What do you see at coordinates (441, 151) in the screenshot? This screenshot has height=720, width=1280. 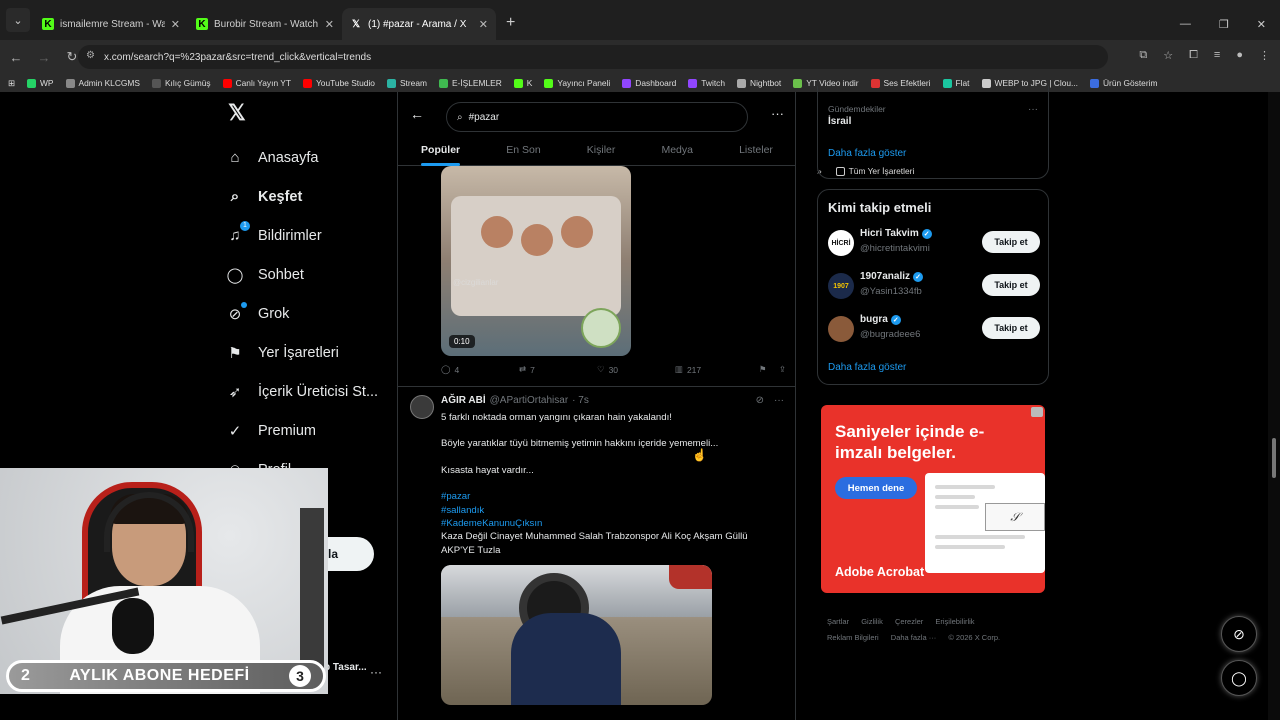 I see `tab-popular: Popüler` at bounding box center [441, 151].